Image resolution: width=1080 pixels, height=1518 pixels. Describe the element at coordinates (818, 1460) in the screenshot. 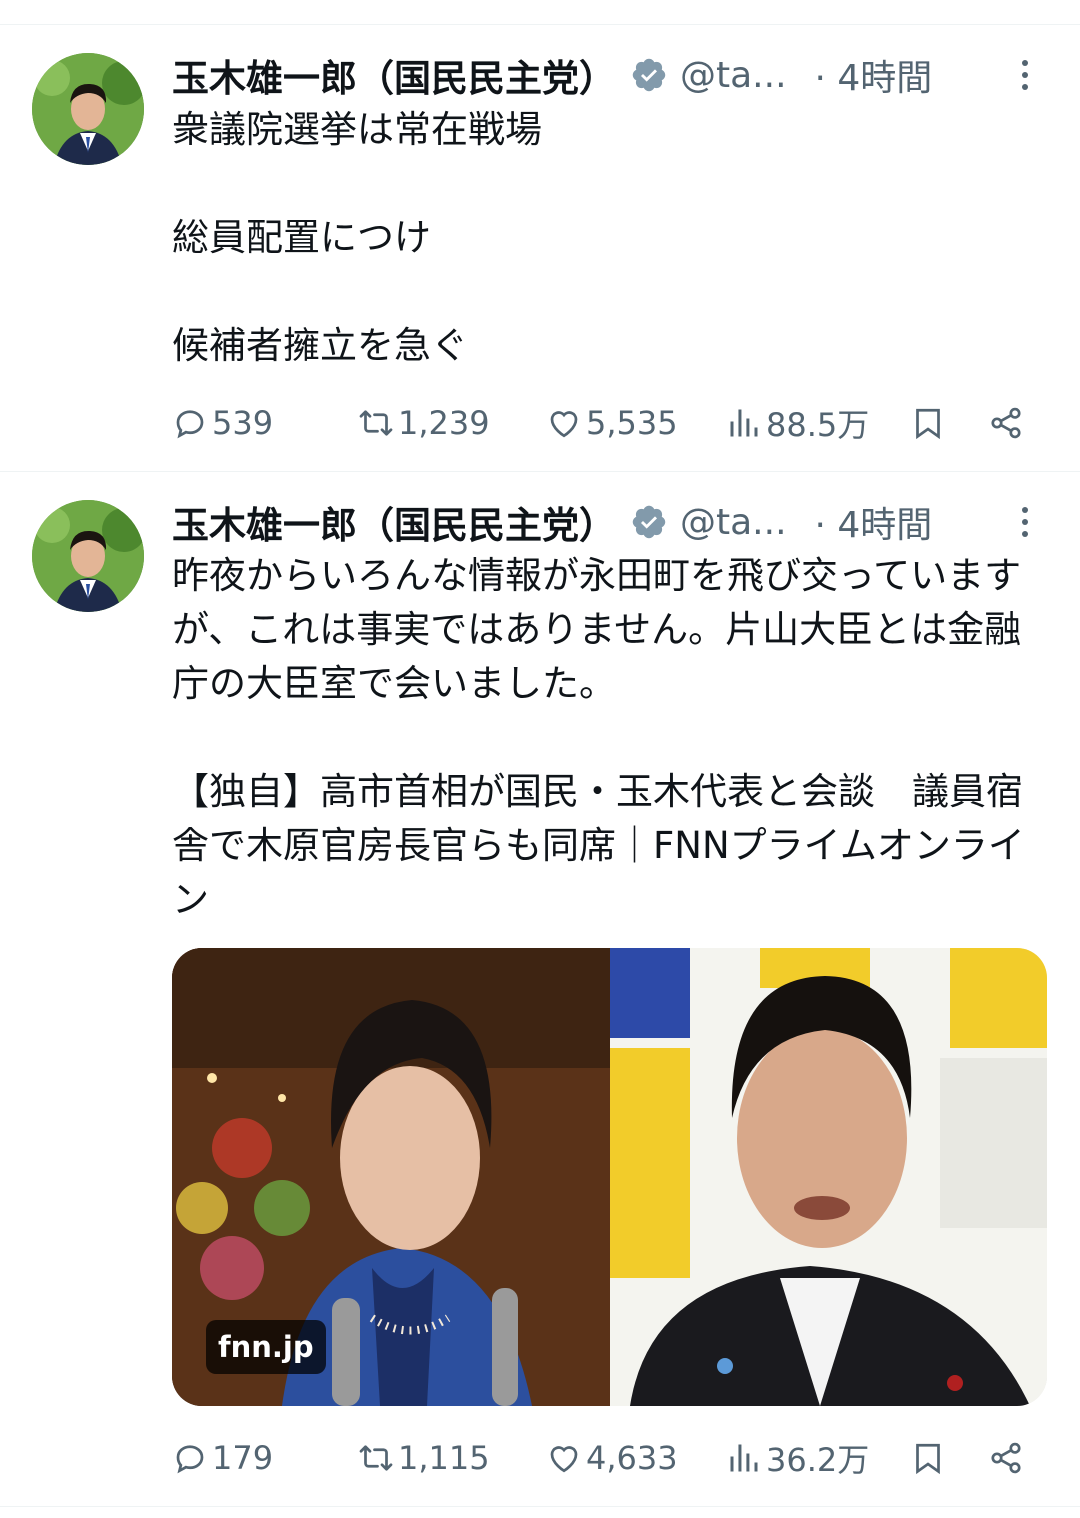

I see `views-count: 36.2万` at that location.